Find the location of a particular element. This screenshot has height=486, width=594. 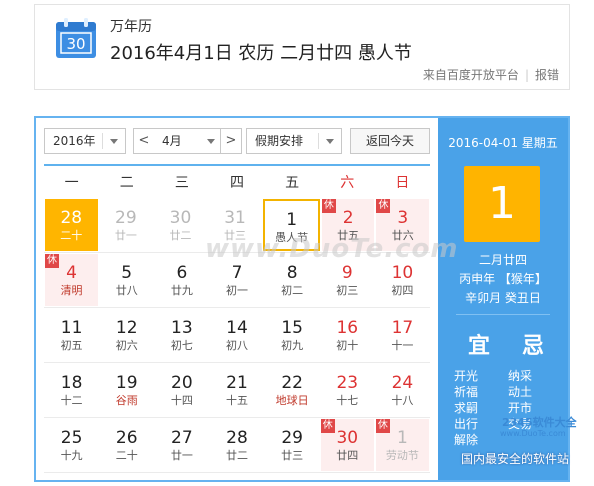

ji-heading: 忌 is located at coordinates (533, 346).